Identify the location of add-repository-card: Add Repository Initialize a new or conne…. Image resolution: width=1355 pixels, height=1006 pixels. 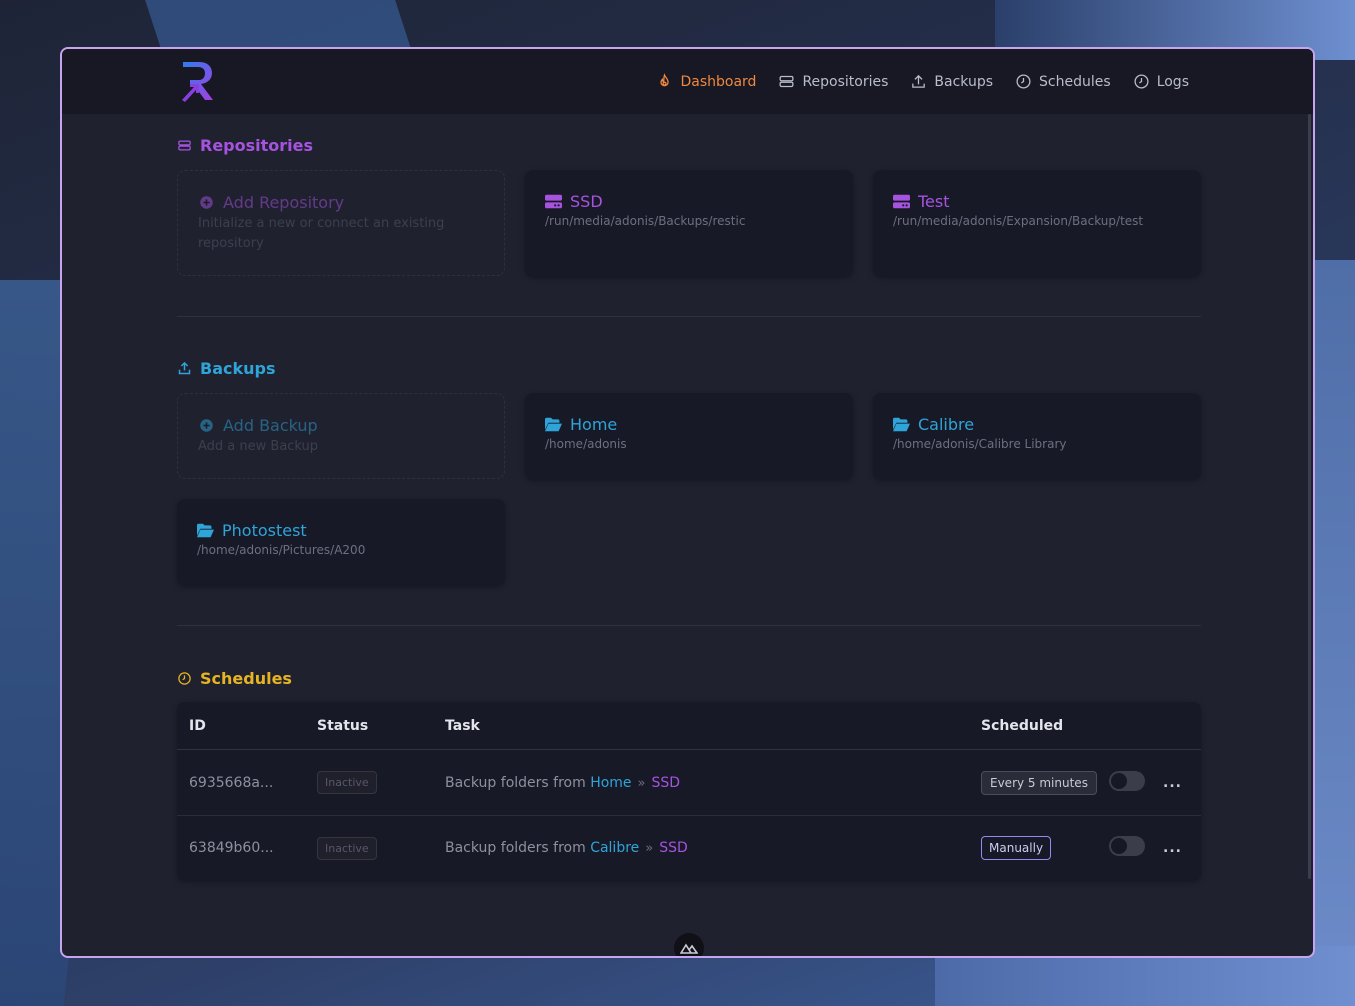
(341, 223).